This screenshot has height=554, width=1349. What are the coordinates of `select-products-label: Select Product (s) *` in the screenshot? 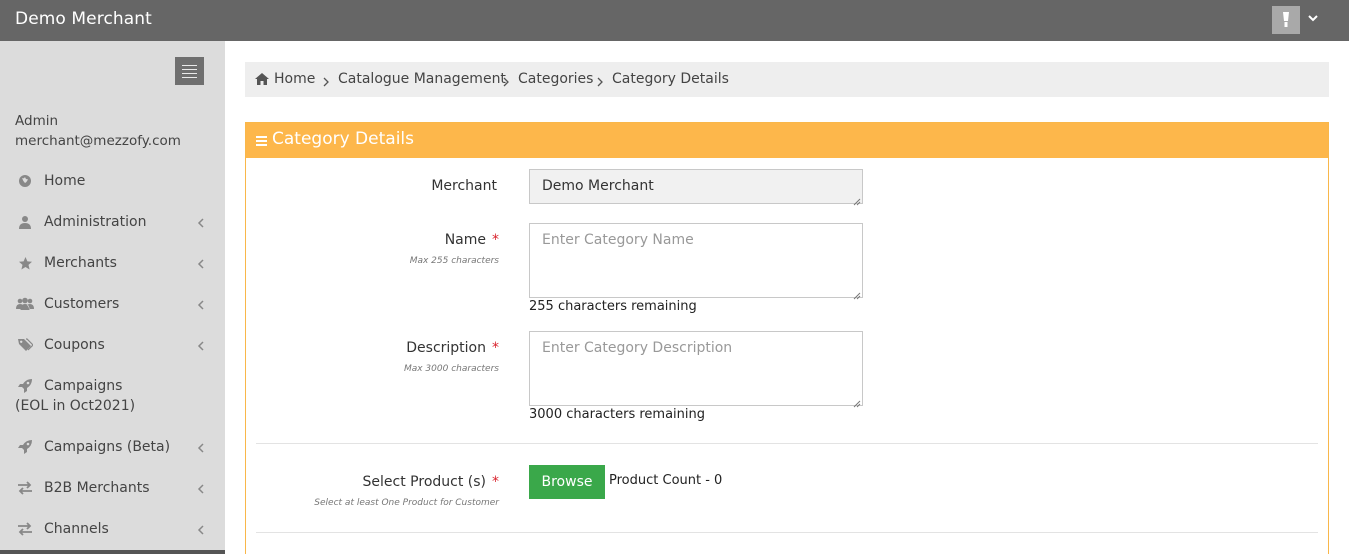 It's located at (430, 482).